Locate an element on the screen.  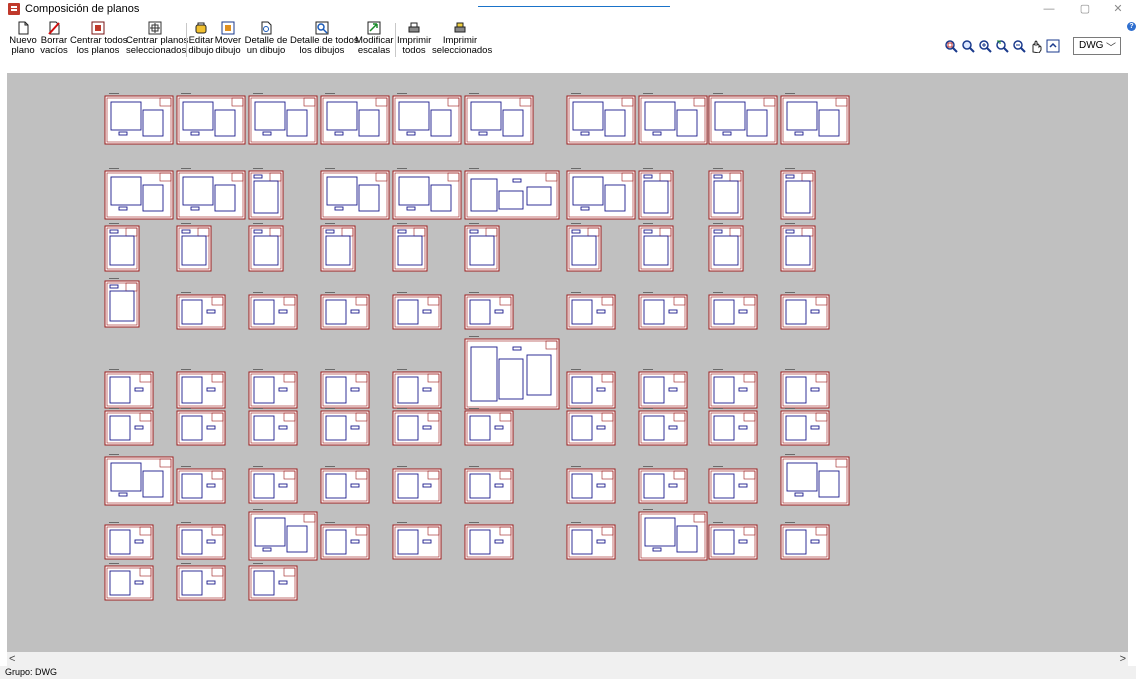
zoom-extents-icon is located at coordinates (968, 46).